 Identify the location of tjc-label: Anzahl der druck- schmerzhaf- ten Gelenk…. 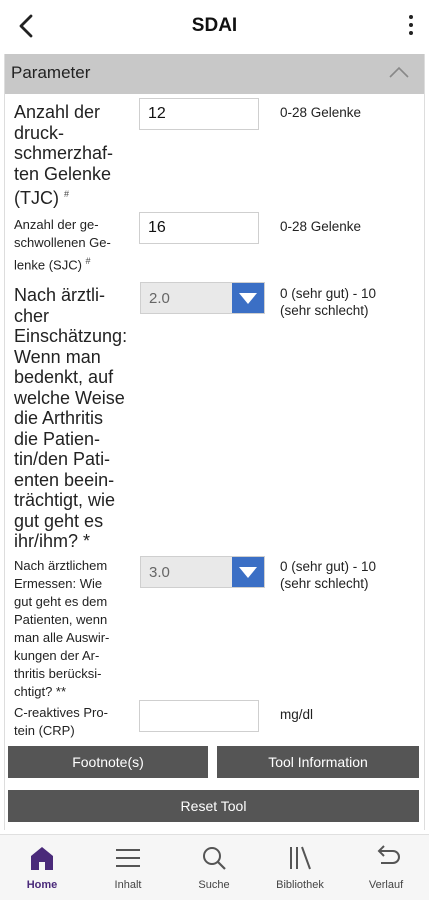
(64, 155).